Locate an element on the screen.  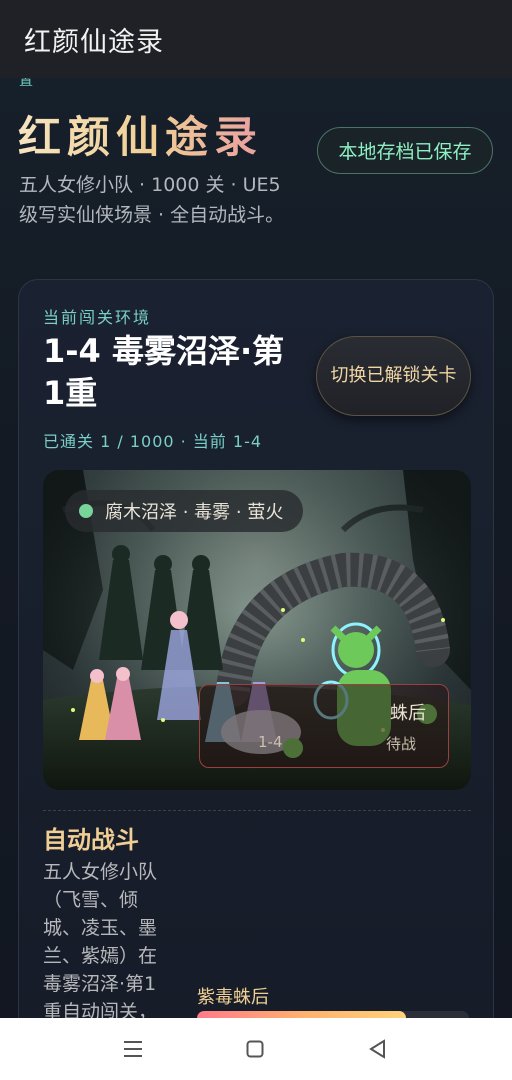
system-nav-bar is located at coordinates (256, 1049).